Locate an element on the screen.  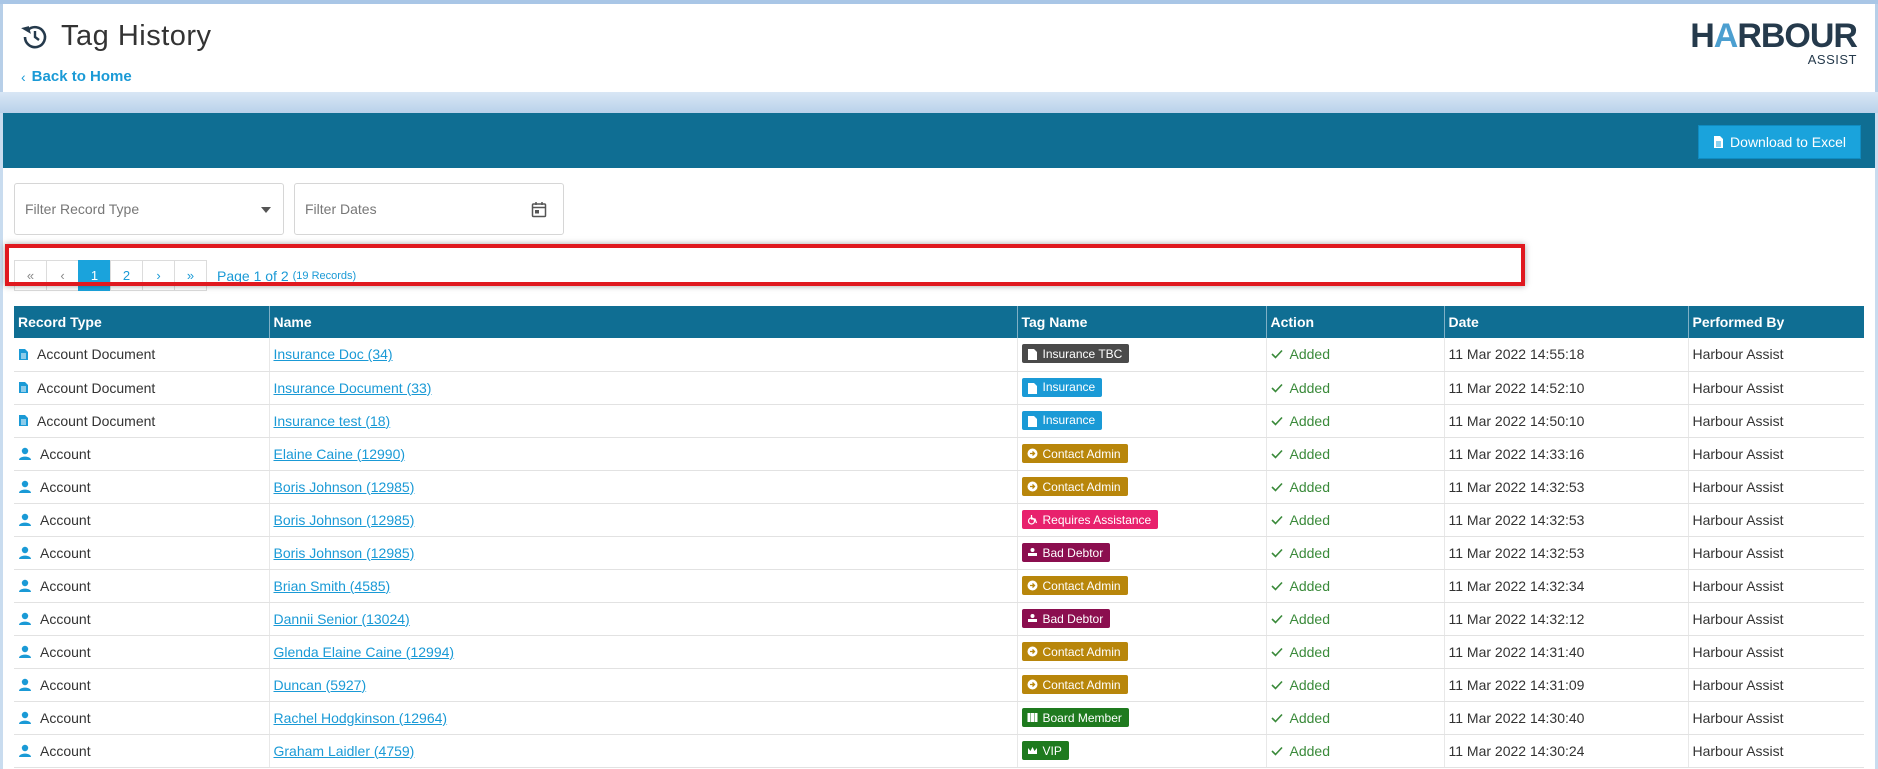
tag-label: Requires Assistance is located at coordinates (1097, 519).